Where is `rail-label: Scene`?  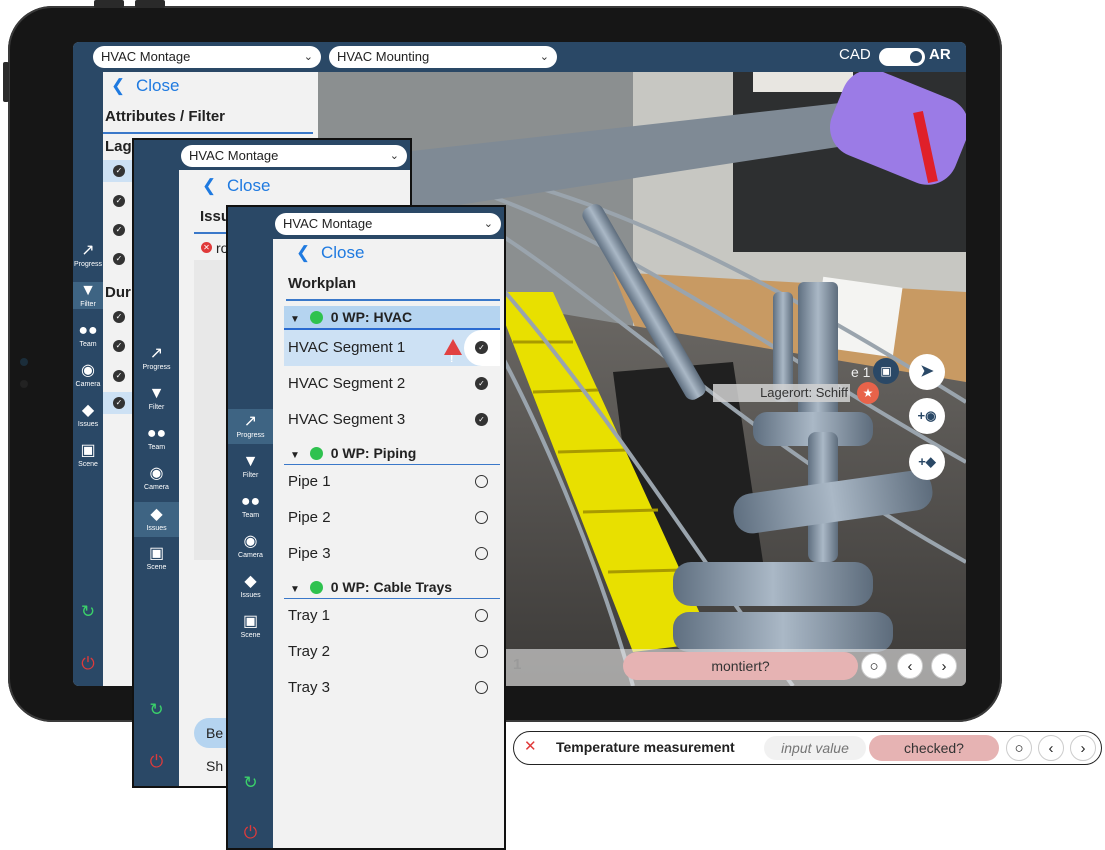
rail-label: Scene is located at coordinates (88, 464).